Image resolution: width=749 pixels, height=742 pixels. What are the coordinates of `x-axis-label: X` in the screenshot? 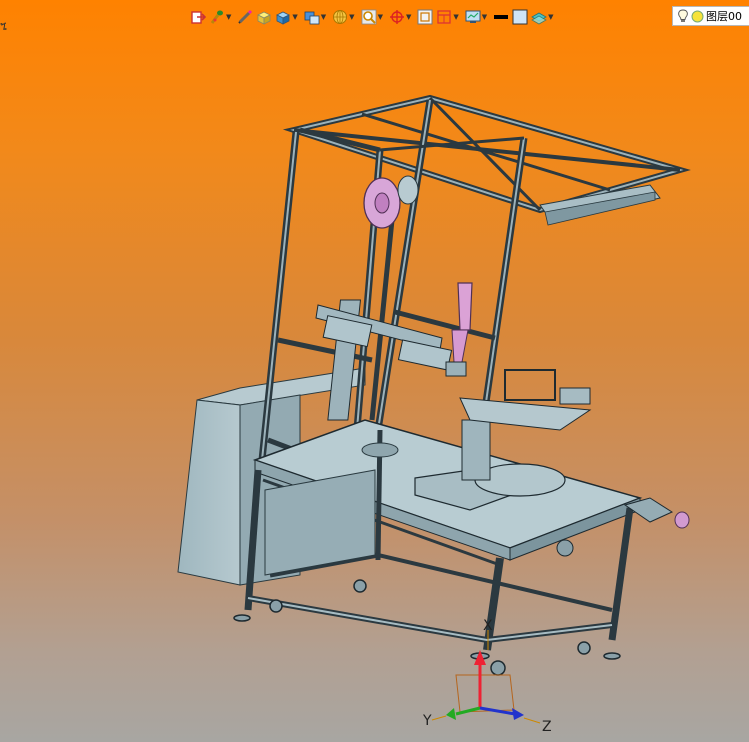 It's located at (488, 626).